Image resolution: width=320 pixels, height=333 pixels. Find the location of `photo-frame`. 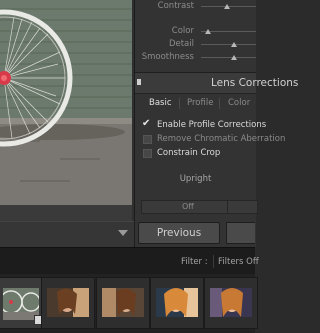

photo-frame is located at coordinates (66, 213).